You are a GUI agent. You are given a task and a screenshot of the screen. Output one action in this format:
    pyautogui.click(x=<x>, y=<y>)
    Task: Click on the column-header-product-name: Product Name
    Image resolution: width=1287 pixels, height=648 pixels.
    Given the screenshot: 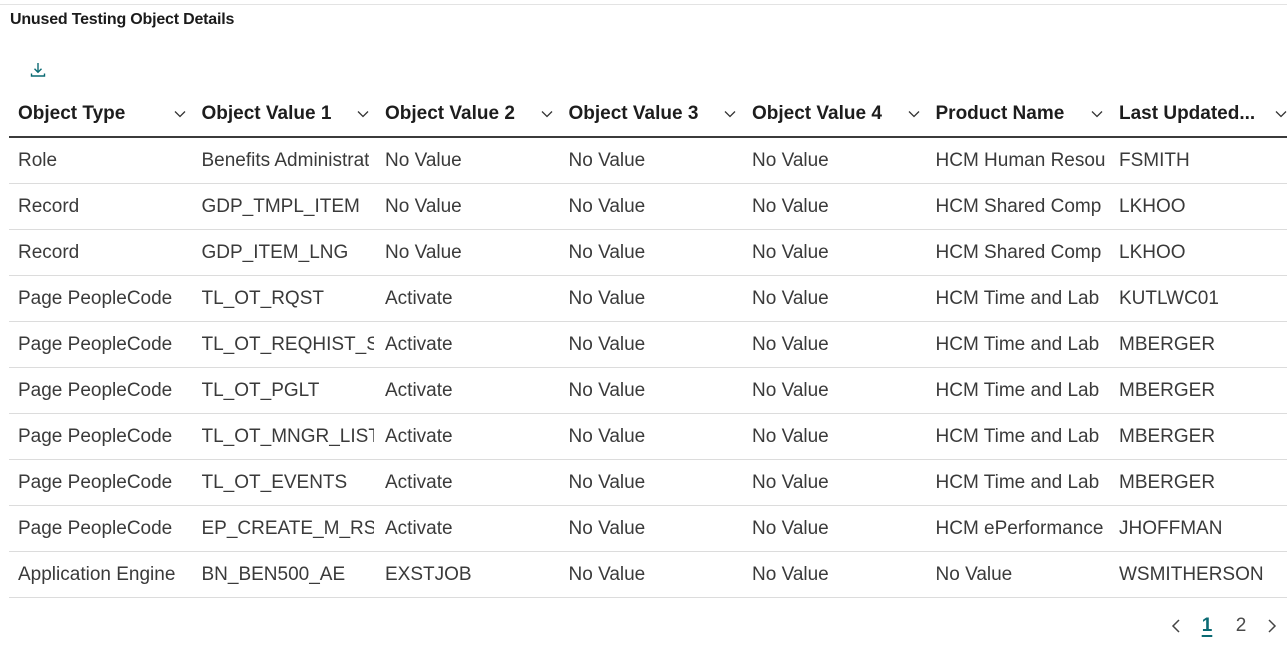 What is the action you would take?
    pyautogui.click(x=1019, y=114)
    